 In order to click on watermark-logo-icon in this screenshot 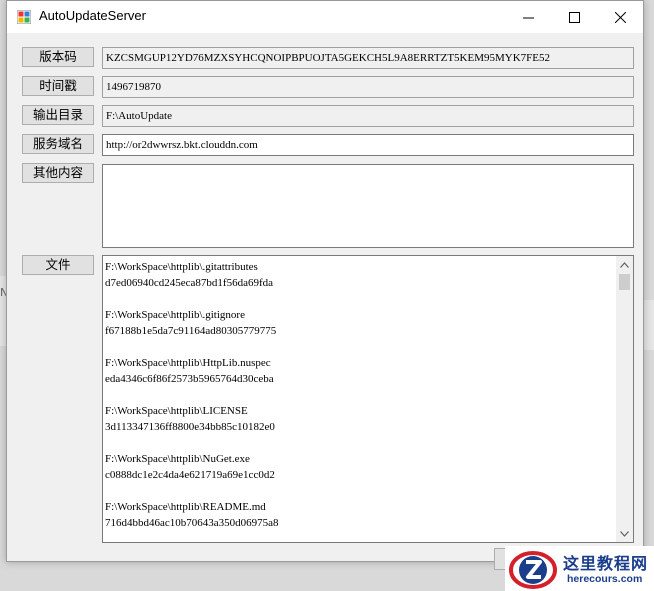, I will do `click(533, 570)`.